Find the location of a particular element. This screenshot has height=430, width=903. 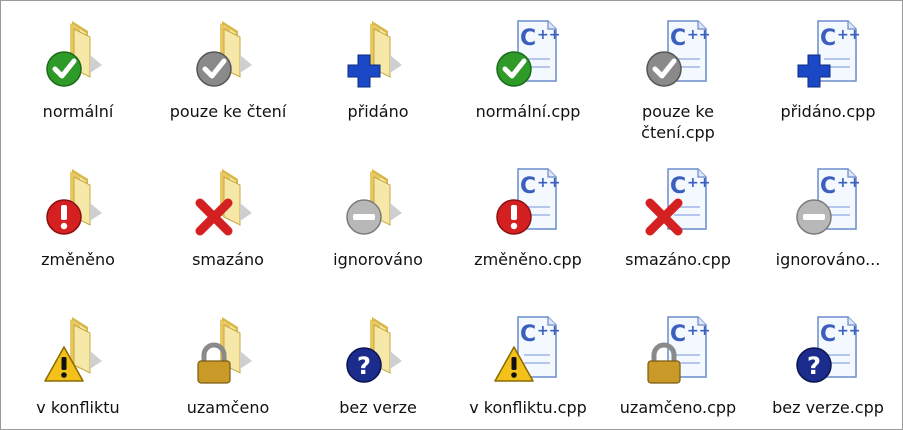

item-label: v konfliktu.cpp is located at coordinates (528, 407).